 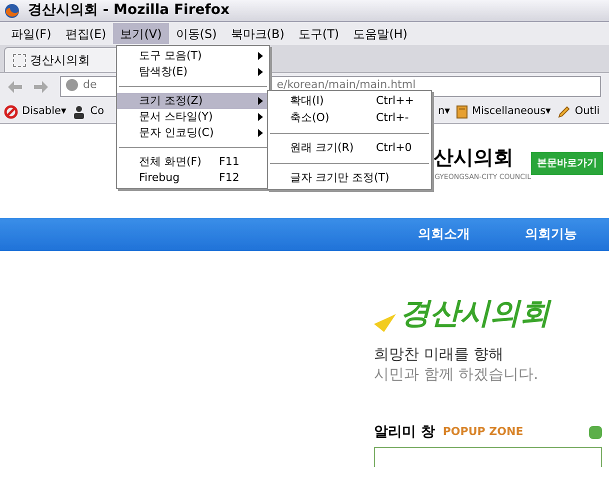 What do you see at coordinates (475, 314) in the screenshot?
I see `slogan-logo: 경산시의회` at bounding box center [475, 314].